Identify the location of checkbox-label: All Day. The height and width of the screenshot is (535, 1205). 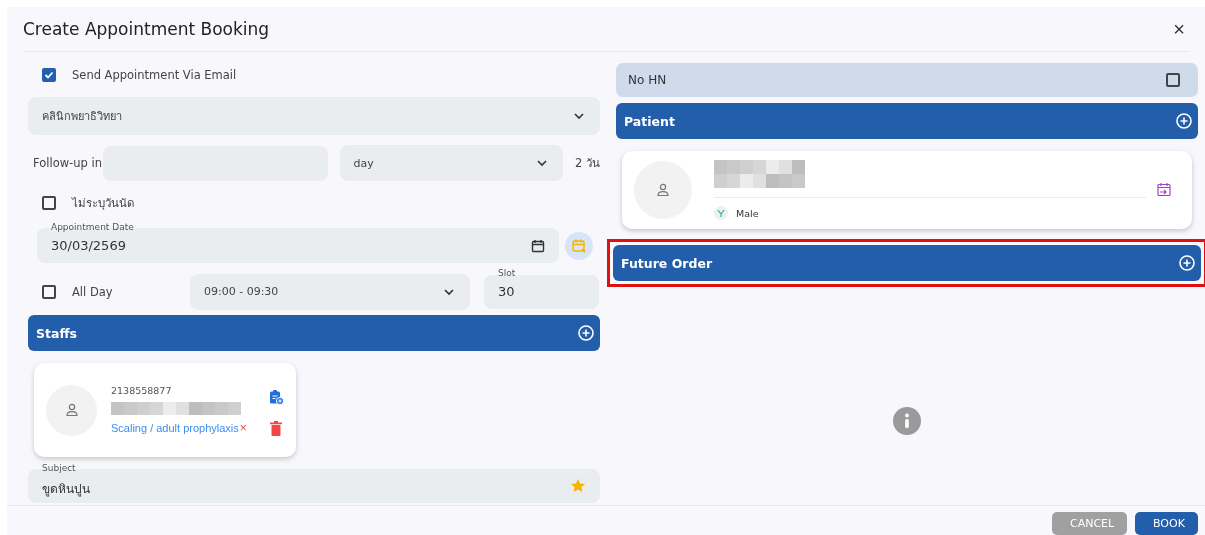
(92, 291).